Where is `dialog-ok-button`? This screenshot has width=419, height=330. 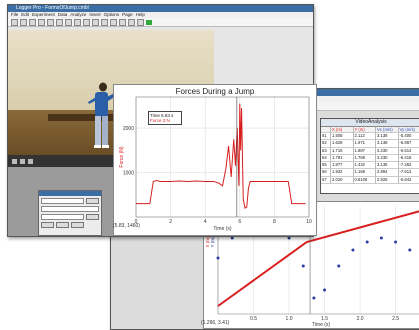
dialog-ok-button is located at coordinates (47, 225).